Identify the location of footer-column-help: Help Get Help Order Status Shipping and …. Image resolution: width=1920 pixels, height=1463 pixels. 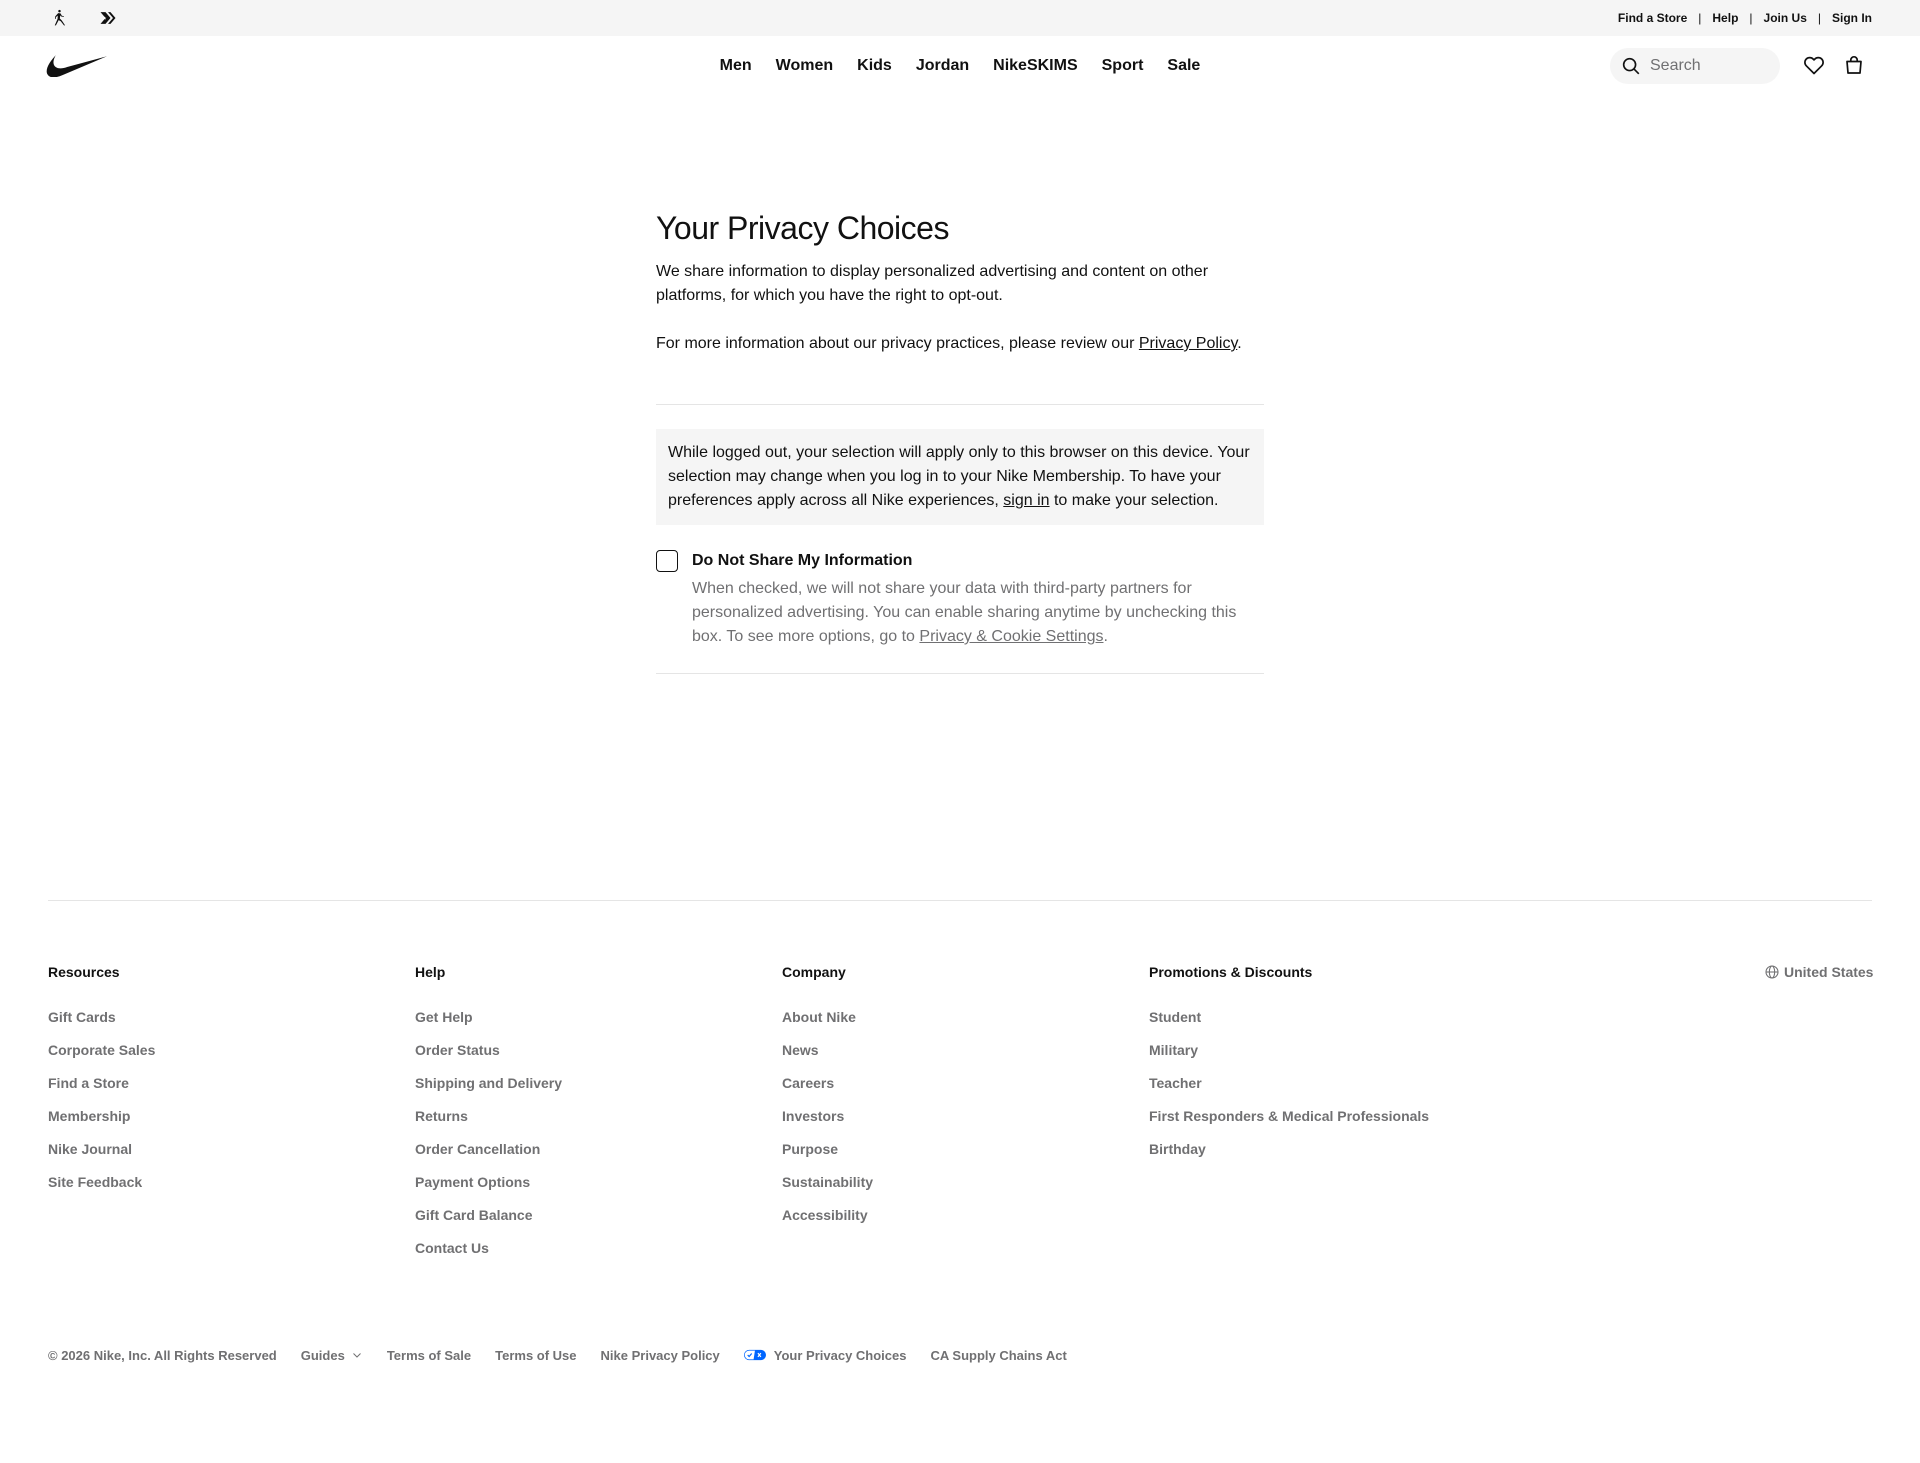
(488, 1114).